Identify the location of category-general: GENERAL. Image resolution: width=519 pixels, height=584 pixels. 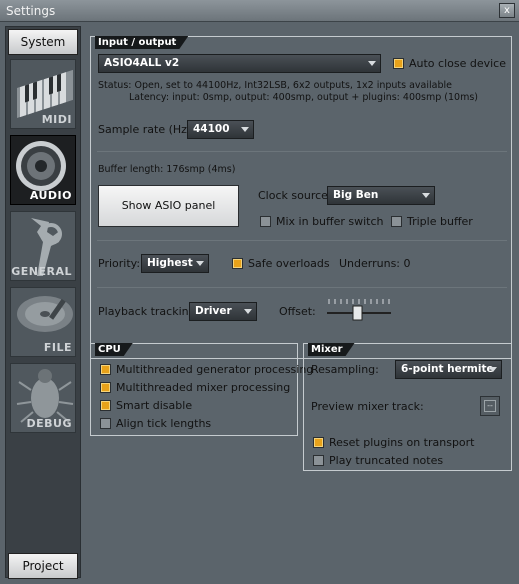
(43, 246).